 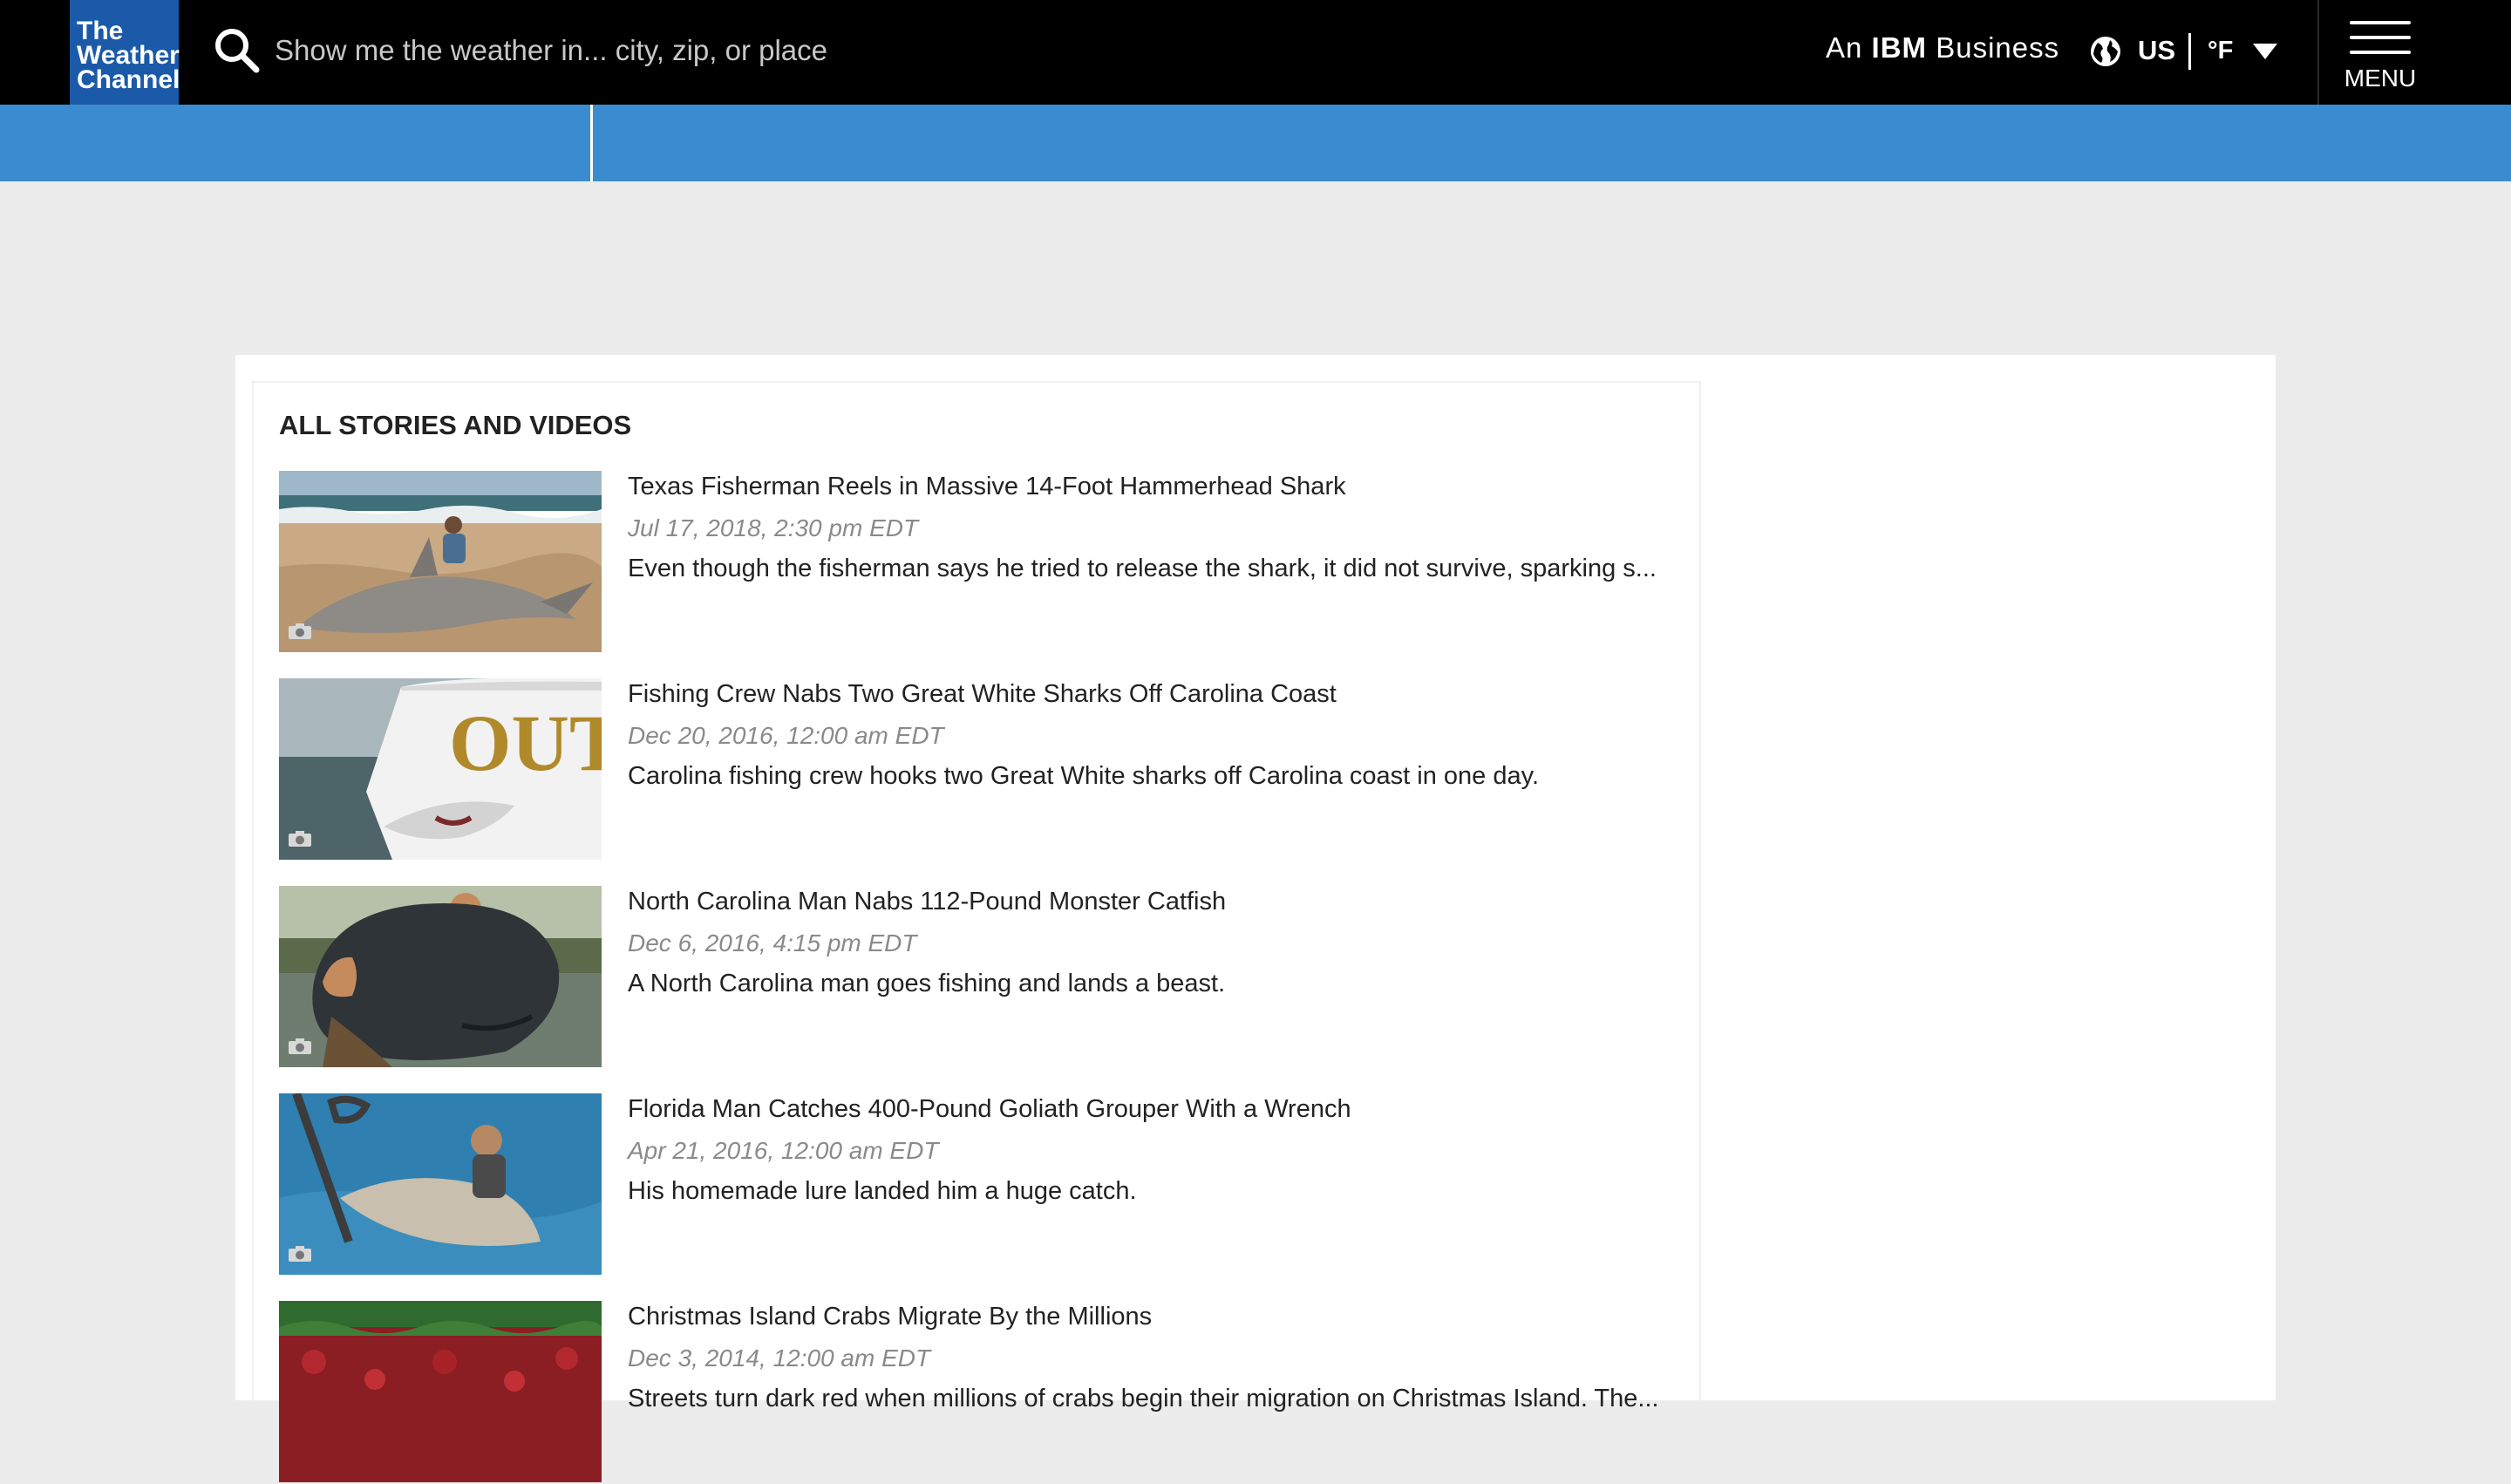 What do you see at coordinates (440, 769) in the screenshot?
I see `story-thumbnail: OUT` at bounding box center [440, 769].